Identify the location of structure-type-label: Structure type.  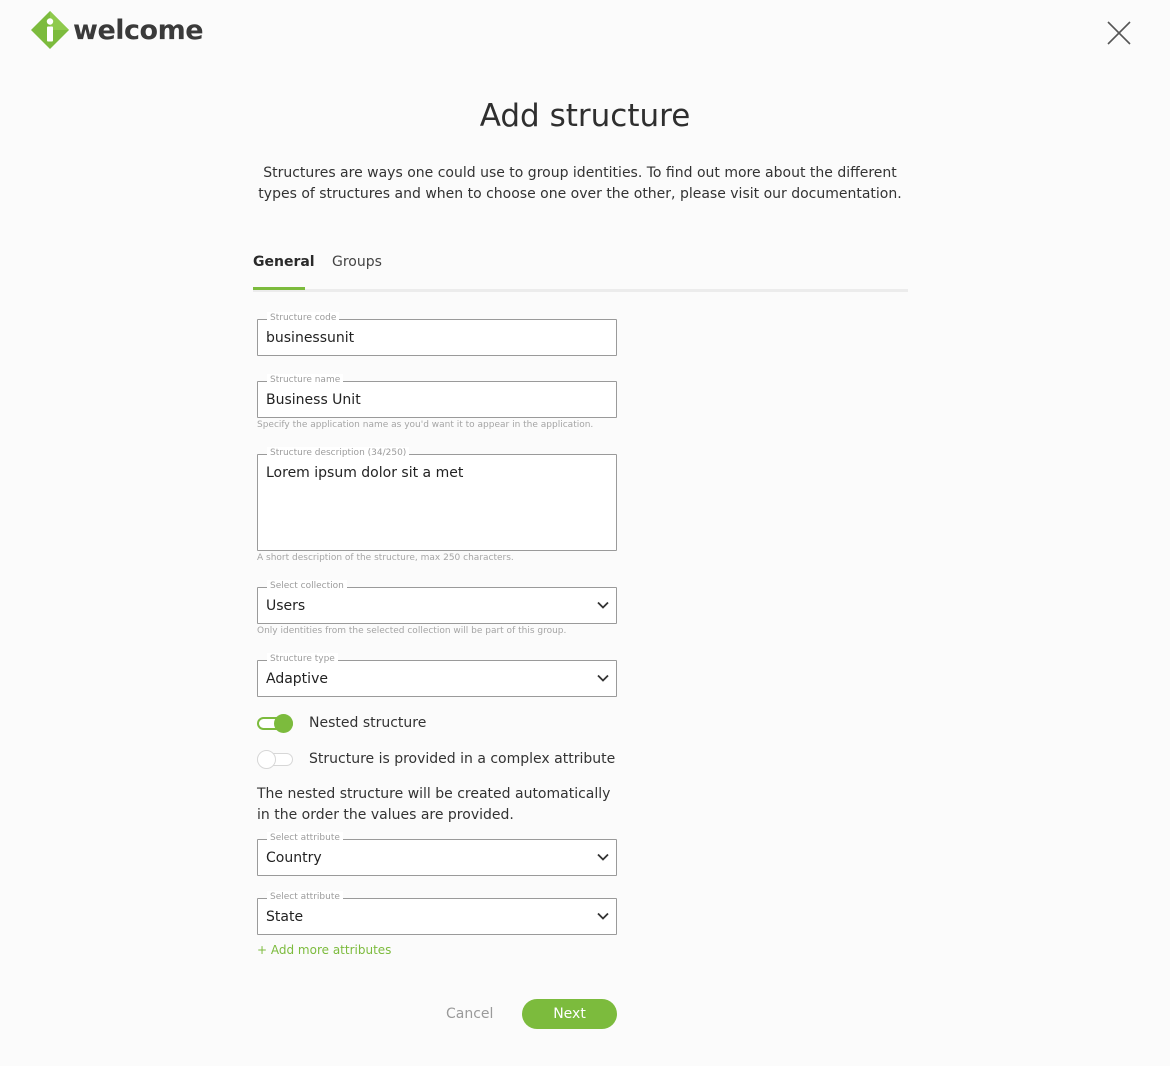
(302, 659).